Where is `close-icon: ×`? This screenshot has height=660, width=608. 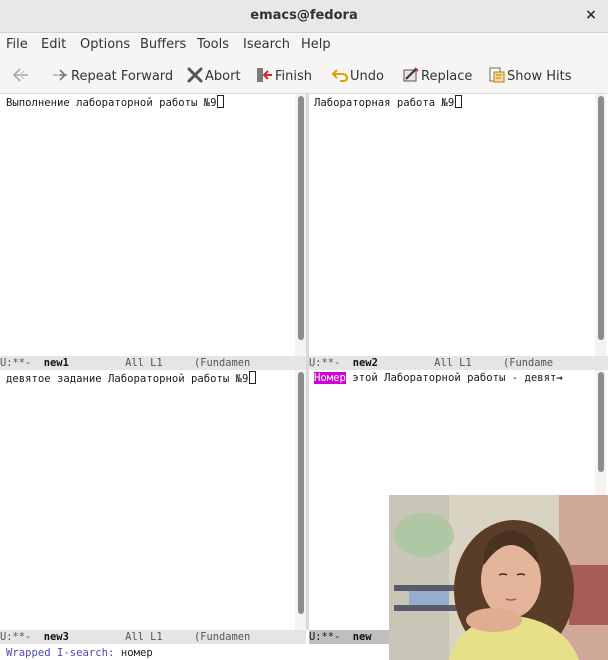 close-icon: × is located at coordinates (591, 15).